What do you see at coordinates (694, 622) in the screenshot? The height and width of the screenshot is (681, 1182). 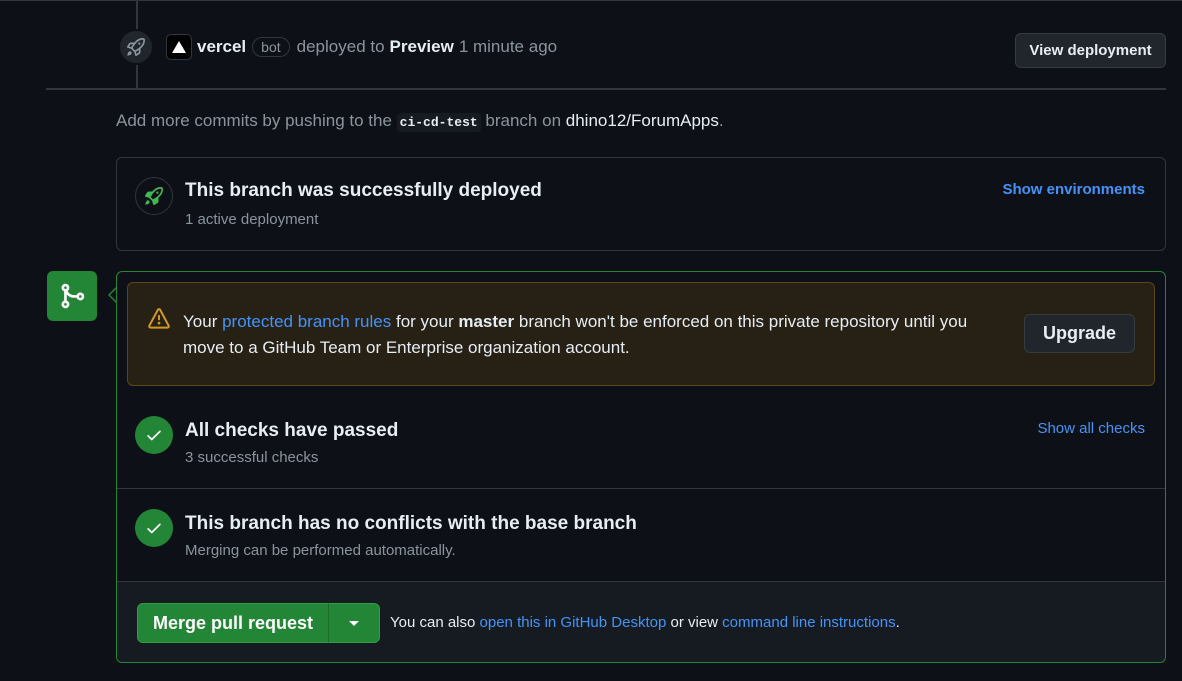 I see `footer-mid: or view` at bounding box center [694, 622].